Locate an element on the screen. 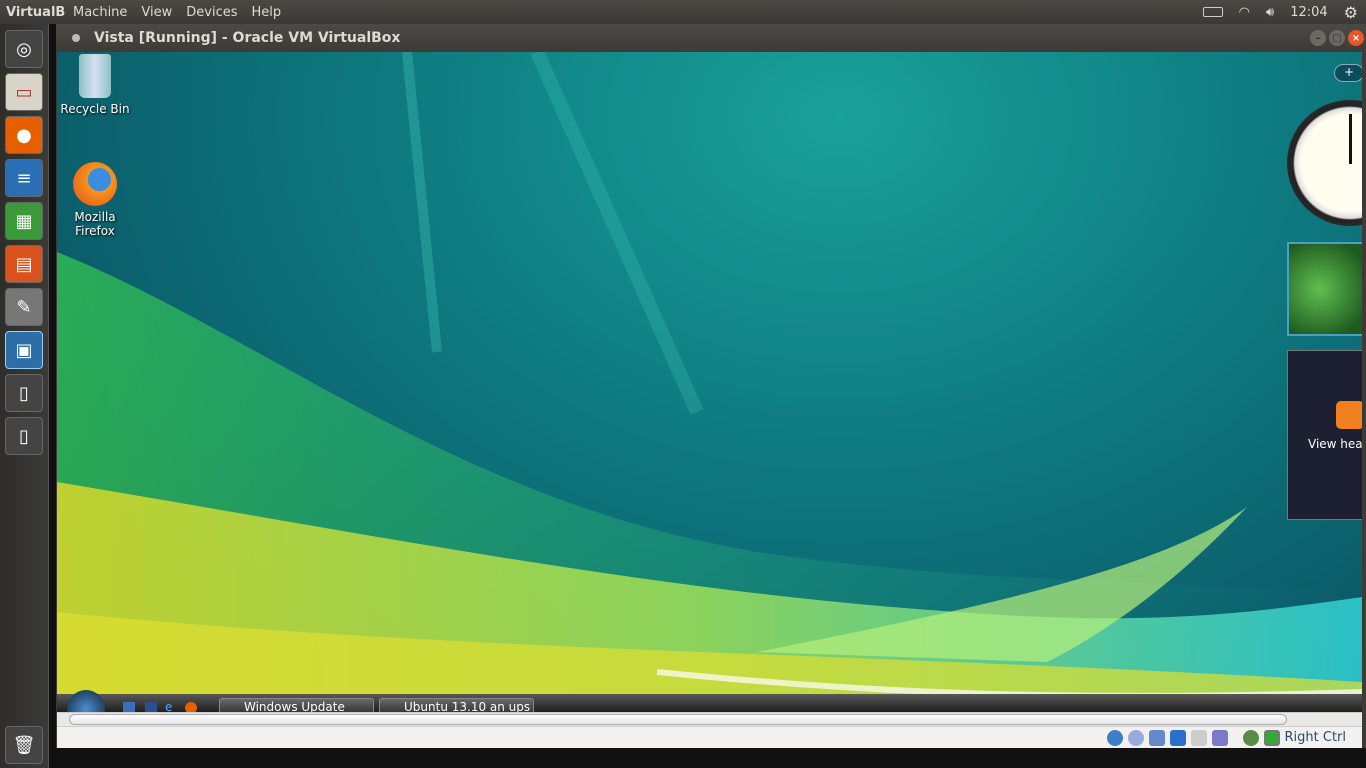  system-tray-icons is located at coordinates (1312, 705).